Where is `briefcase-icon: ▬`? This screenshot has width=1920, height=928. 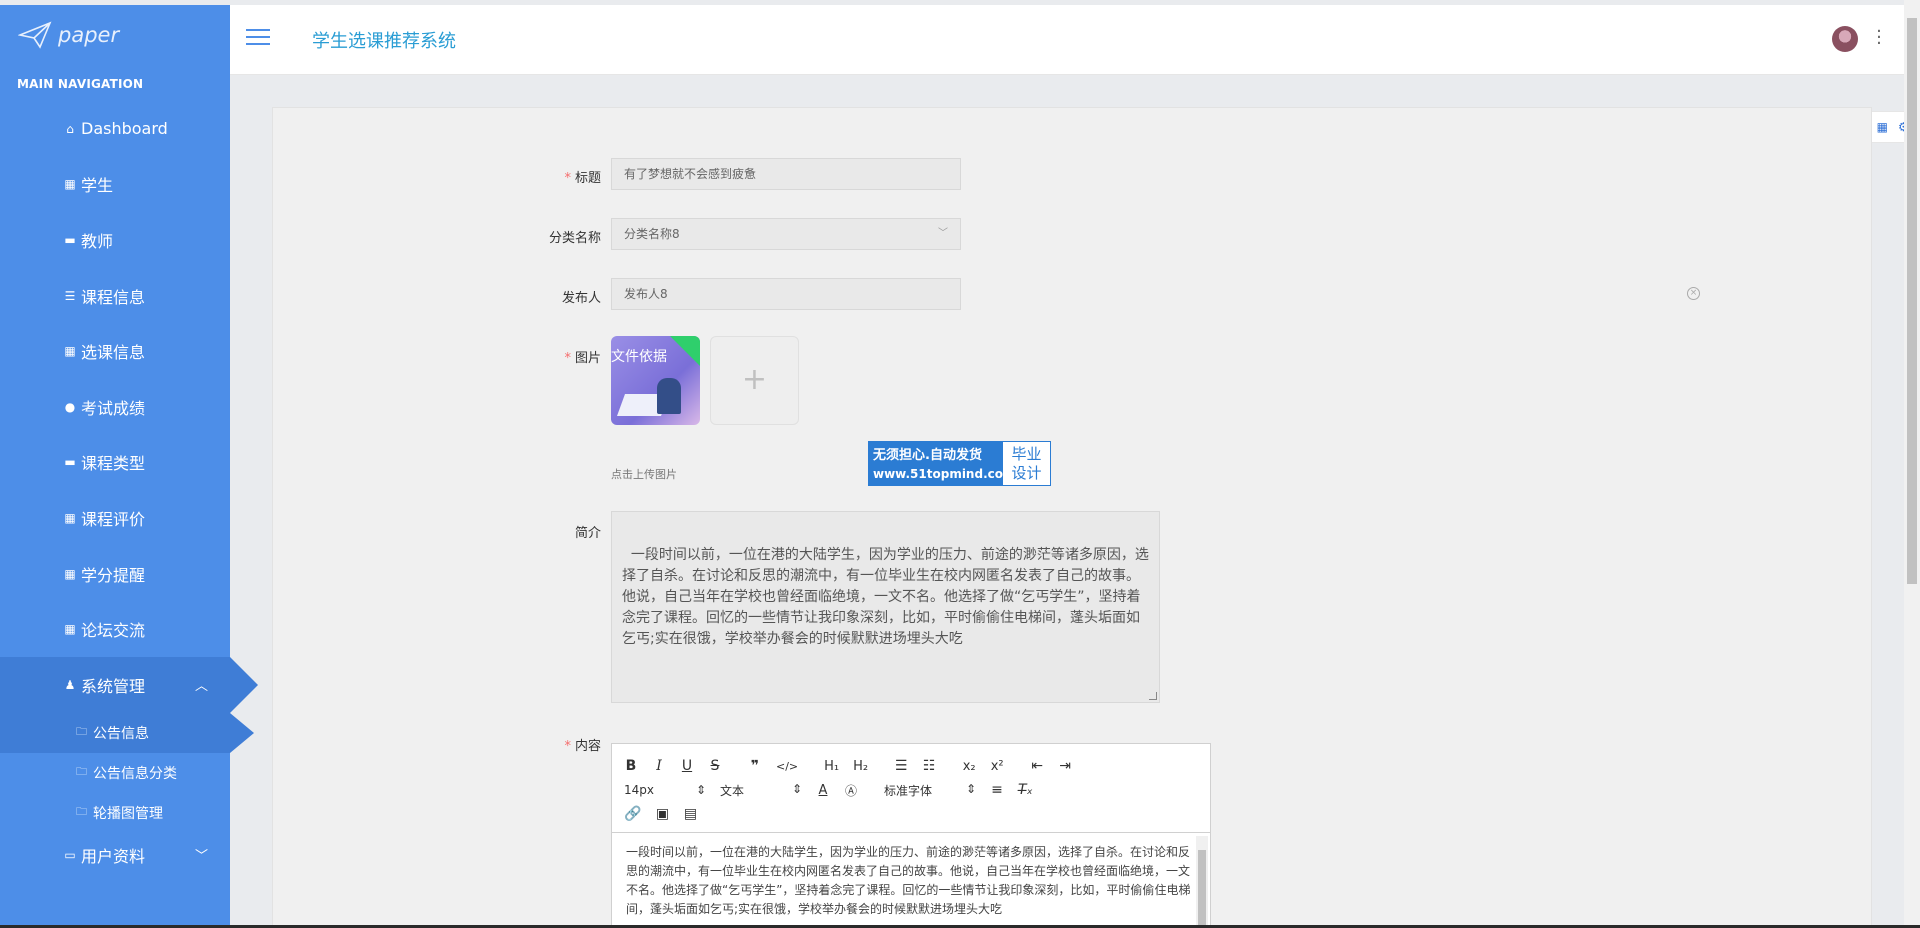
briefcase-icon: ▬ is located at coordinates (70, 239).